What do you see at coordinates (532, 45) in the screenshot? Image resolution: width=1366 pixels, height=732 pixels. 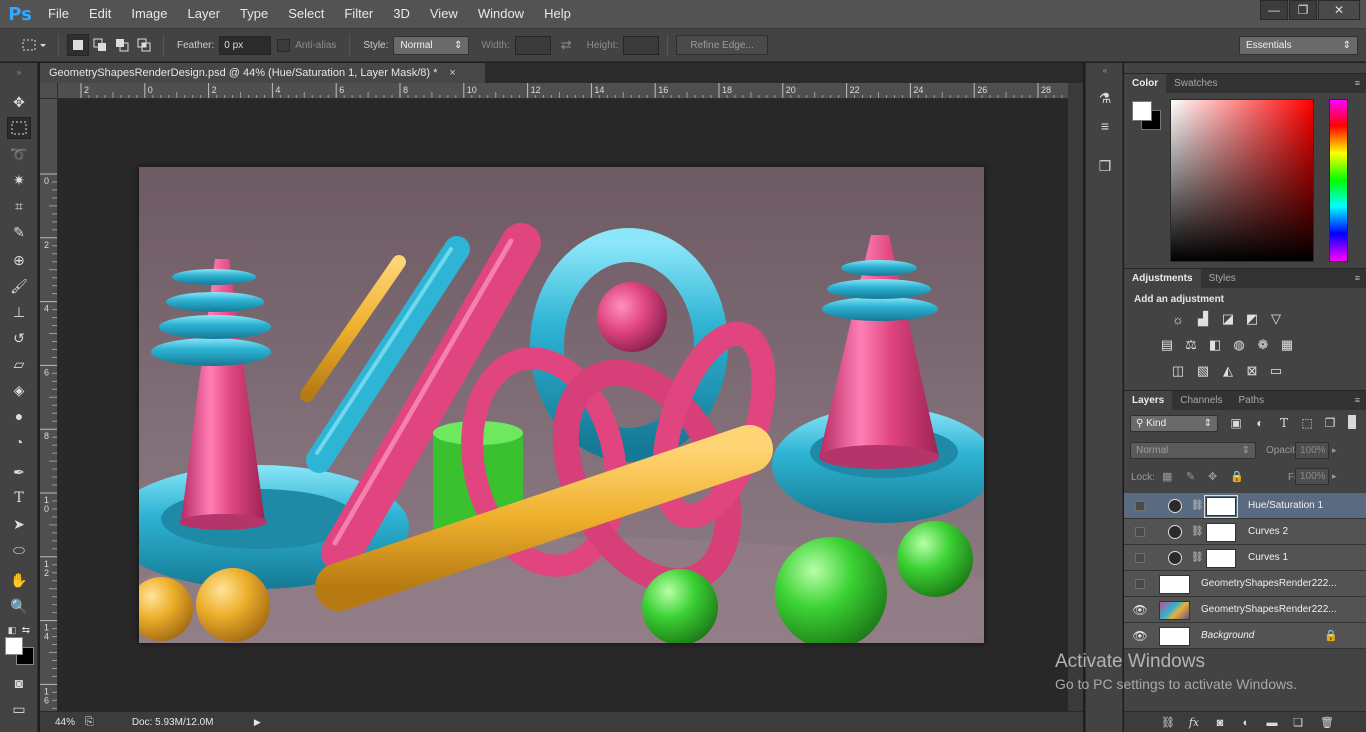 I see `width-input` at bounding box center [532, 45].